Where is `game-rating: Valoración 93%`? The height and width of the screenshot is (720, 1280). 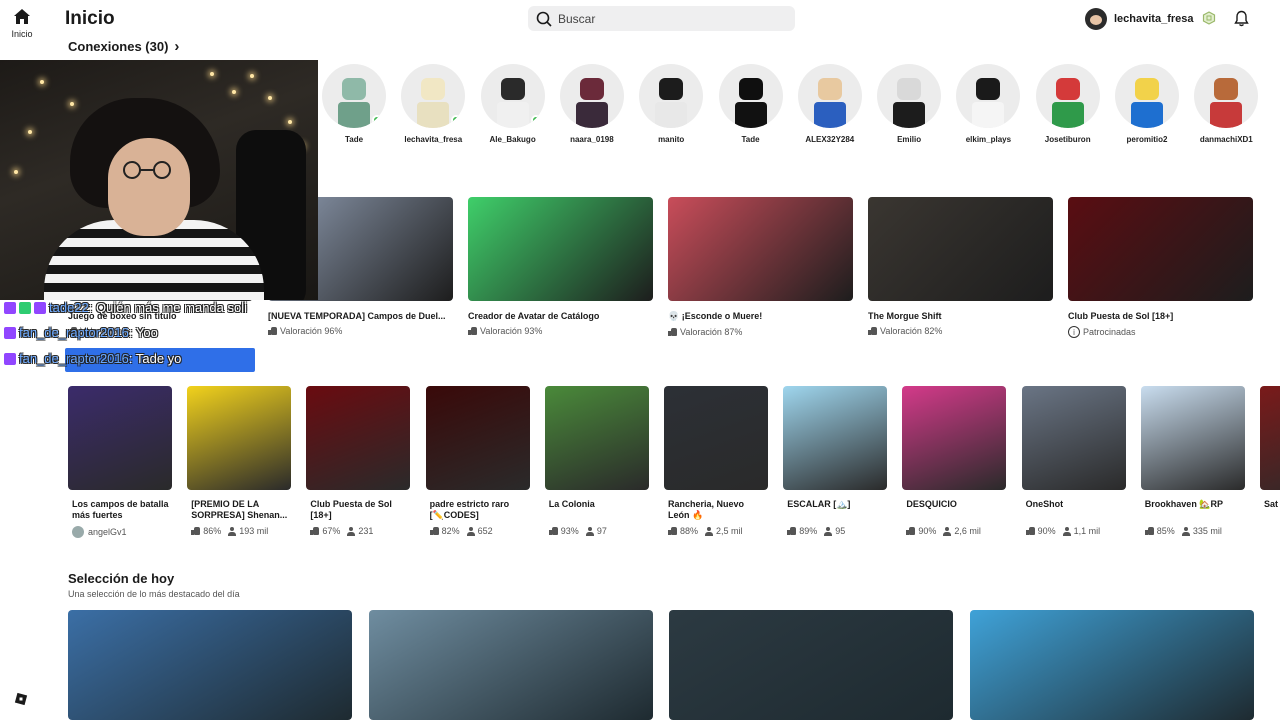
game-rating: Valoración 93% is located at coordinates (511, 331).